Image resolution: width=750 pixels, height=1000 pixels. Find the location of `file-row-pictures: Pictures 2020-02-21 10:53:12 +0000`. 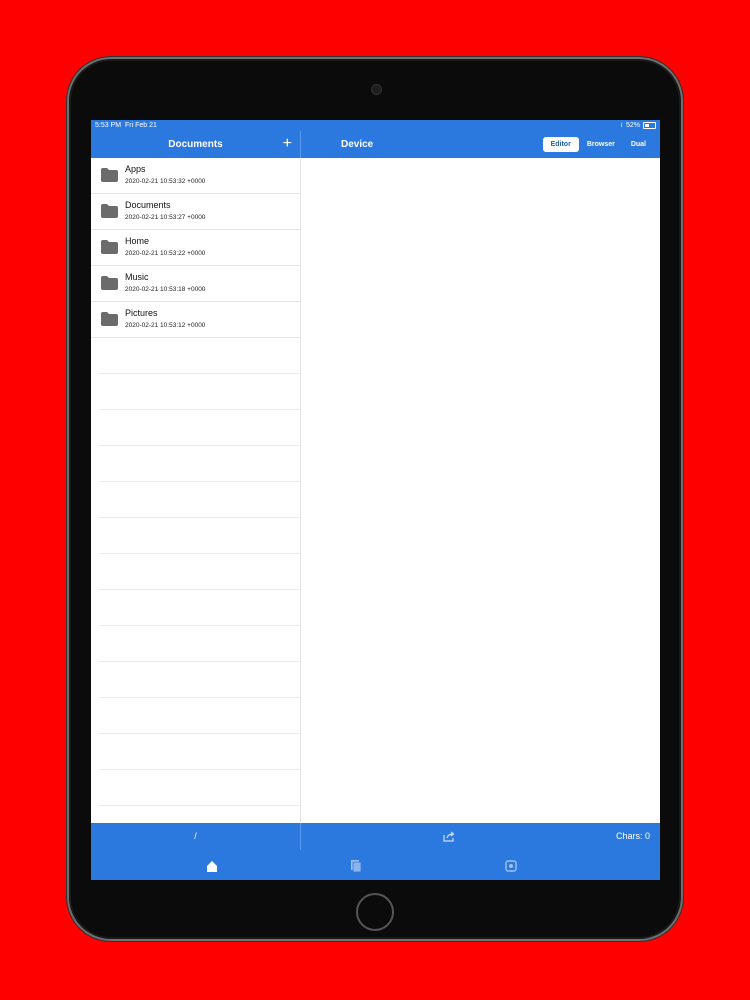

file-row-pictures: Pictures 2020-02-21 10:53:12 +0000 is located at coordinates (195, 320).